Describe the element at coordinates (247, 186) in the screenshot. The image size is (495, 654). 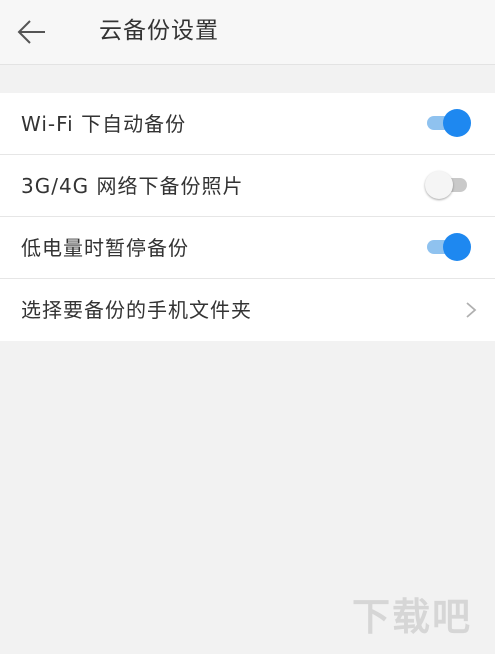
I see `setting-row-mobile-backup: 3G/4G 网络下备份照片` at that location.